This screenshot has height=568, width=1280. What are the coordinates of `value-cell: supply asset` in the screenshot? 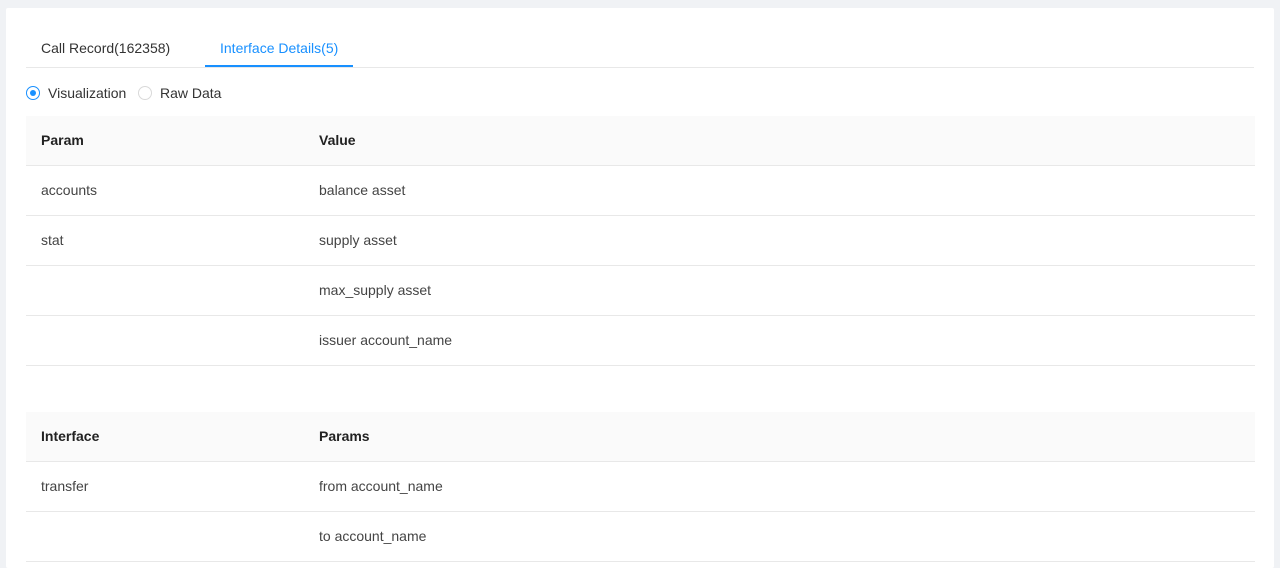 It's located at (358, 240).